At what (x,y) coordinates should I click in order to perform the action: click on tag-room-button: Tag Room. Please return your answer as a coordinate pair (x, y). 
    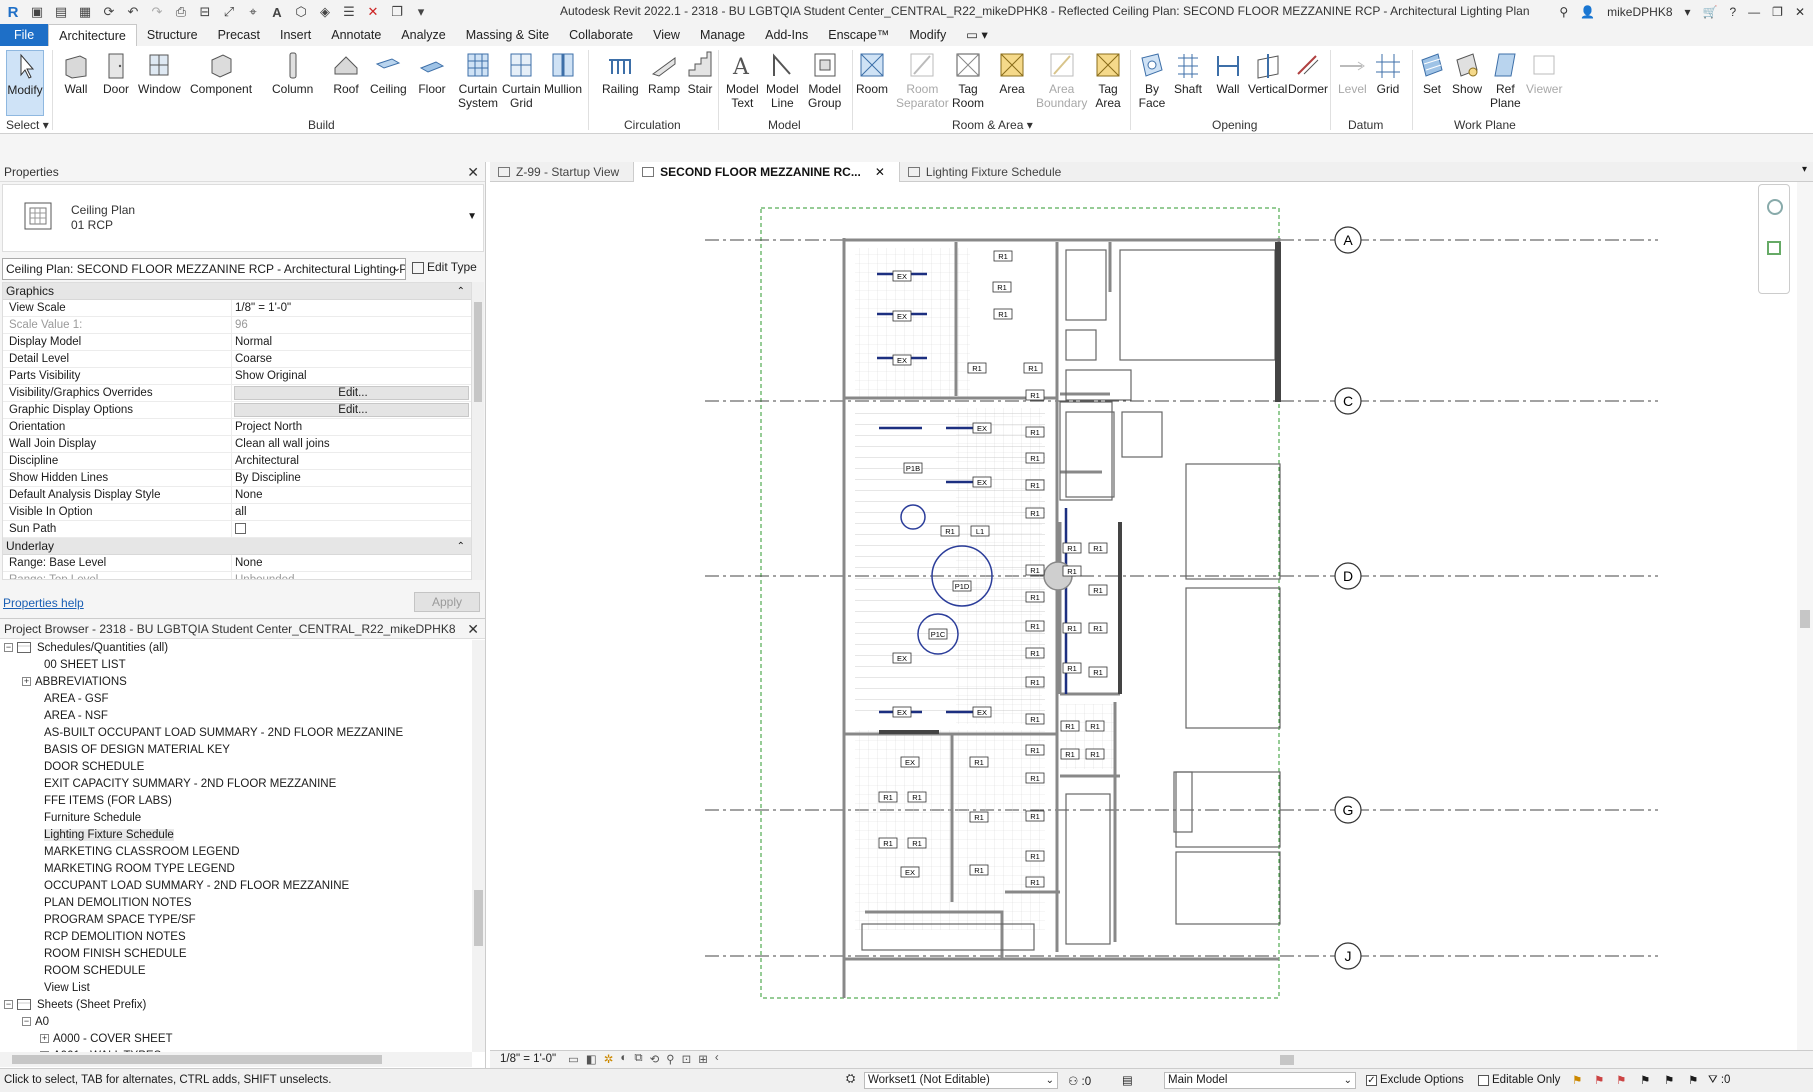
    Looking at the image, I should click on (968, 80).